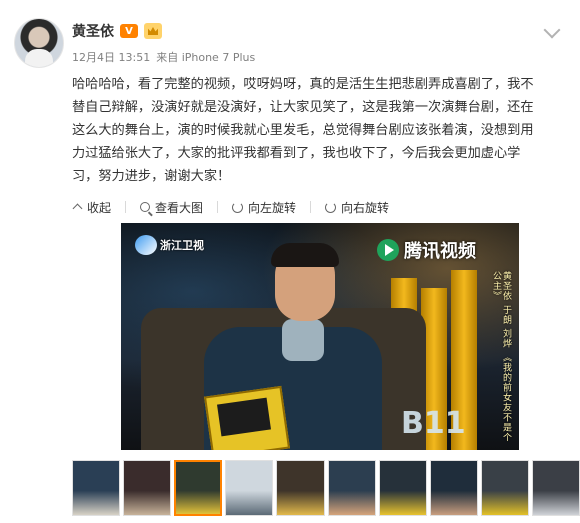 The image size is (580, 523). Describe the element at coordinates (388, 250) in the screenshot. I see `play-icon` at that location.